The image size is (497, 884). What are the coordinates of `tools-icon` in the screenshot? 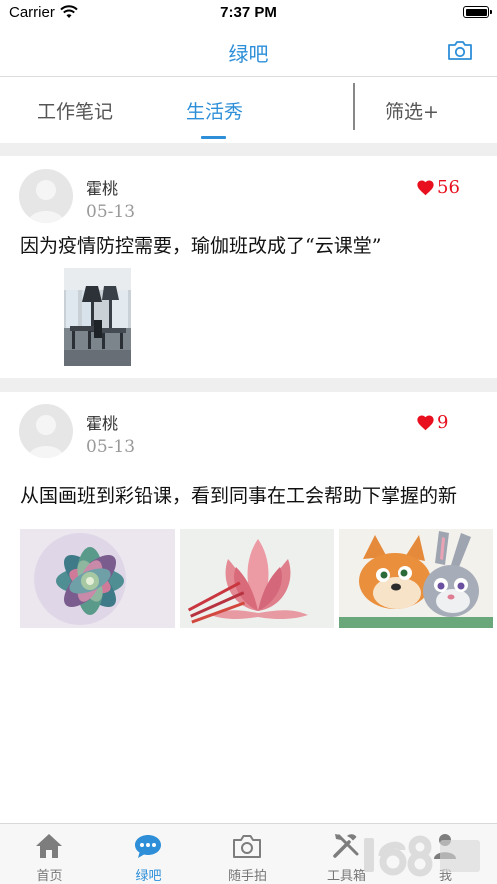 It's located at (346, 846).